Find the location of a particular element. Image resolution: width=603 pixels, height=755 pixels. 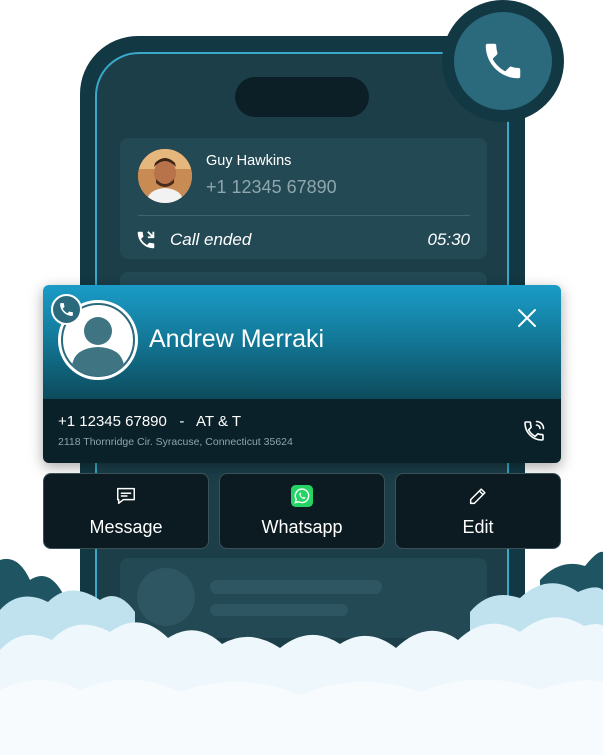

missed-call-icon is located at coordinates (146, 240).